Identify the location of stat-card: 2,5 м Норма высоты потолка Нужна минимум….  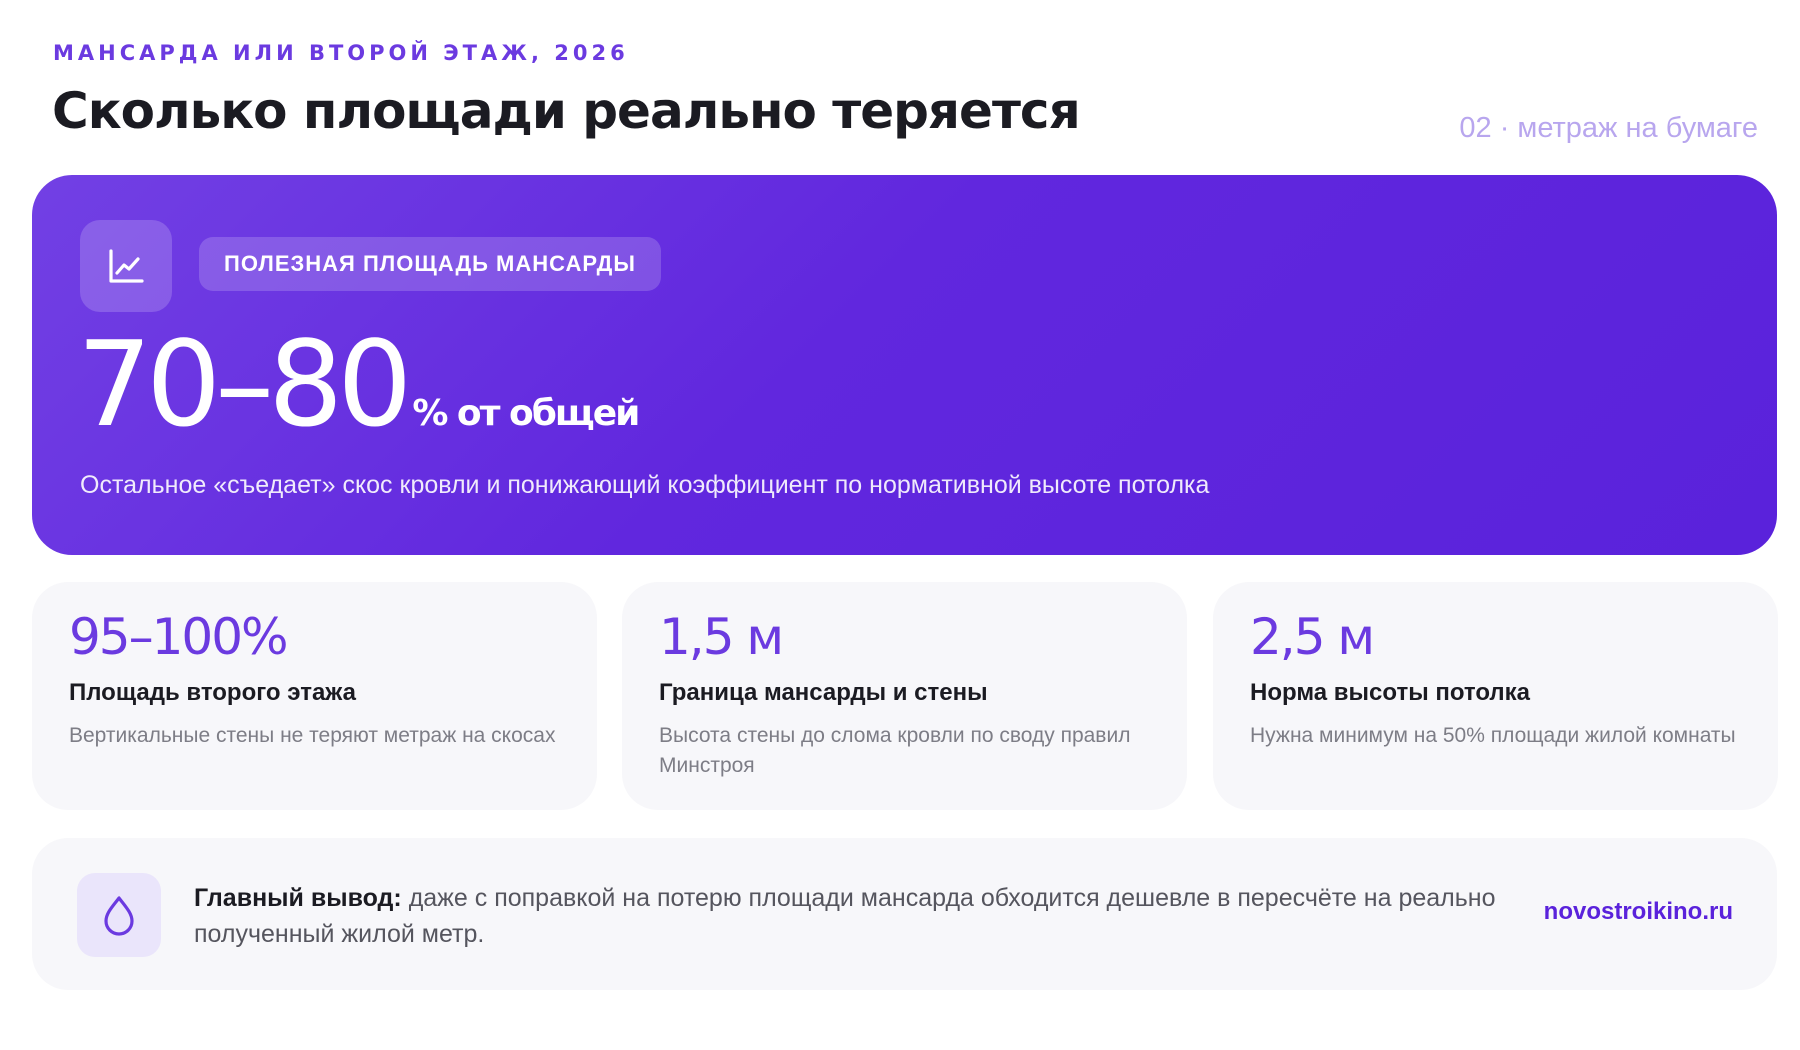
(1495, 696).